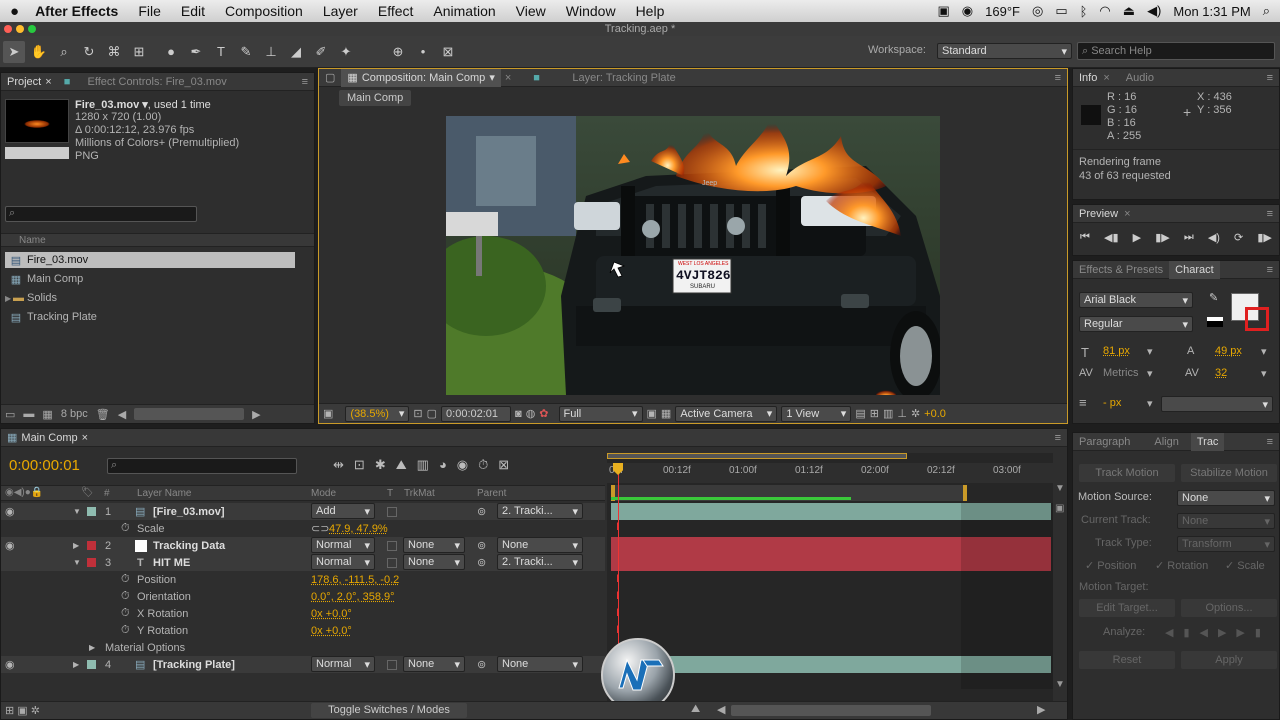 Image resolution: width=1280 pixels, height=720 pixels. Describe the element at coordinates (1228, 351) in the screenshot. I see `leading-value: 49 px` at that location.